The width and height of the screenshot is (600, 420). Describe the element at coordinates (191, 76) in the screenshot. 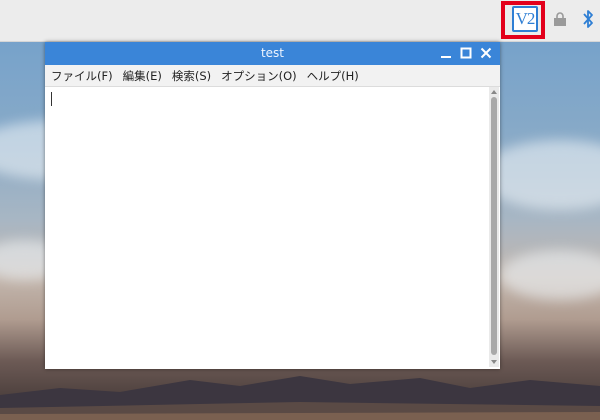

I see `menu-search: 検索(S)` at that location.